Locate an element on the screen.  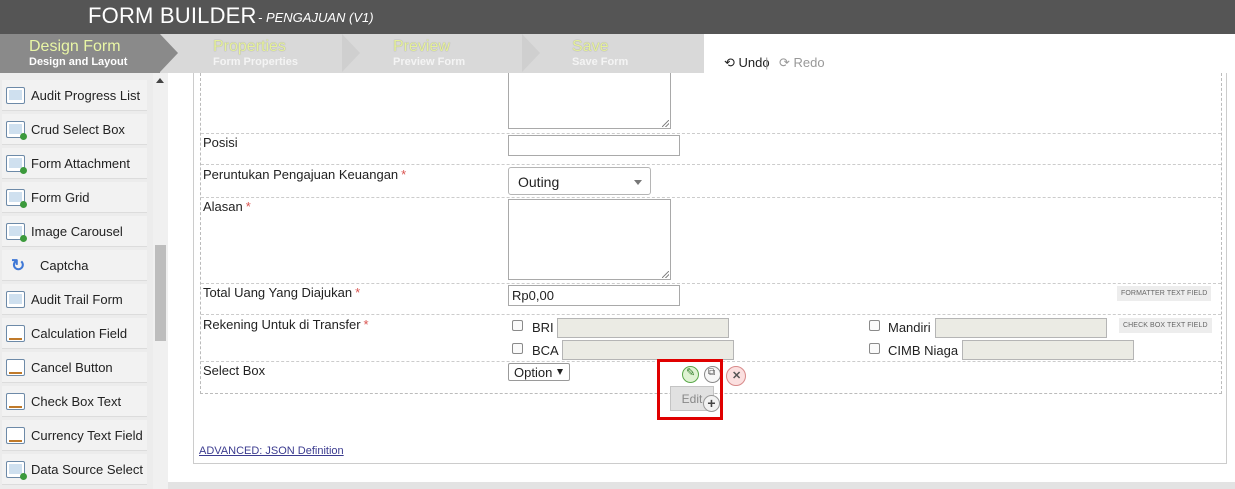
palette-item-label: Calculation Field is located at coordinates (79, 333).